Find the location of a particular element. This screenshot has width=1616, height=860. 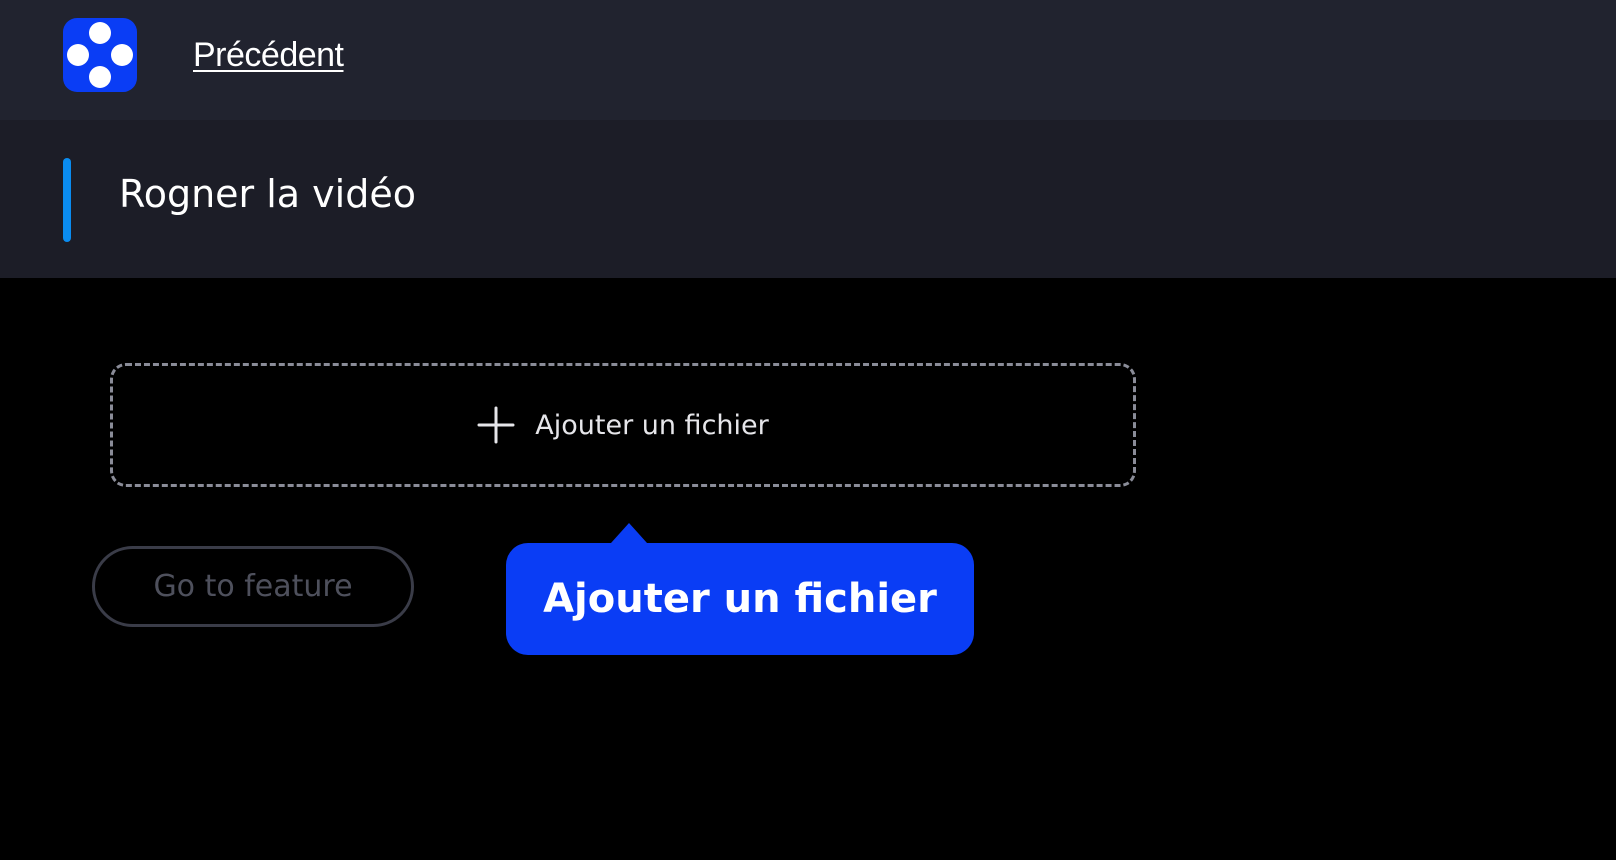

page-title: Rogner la vidéo is located at coordinates (267, 194).